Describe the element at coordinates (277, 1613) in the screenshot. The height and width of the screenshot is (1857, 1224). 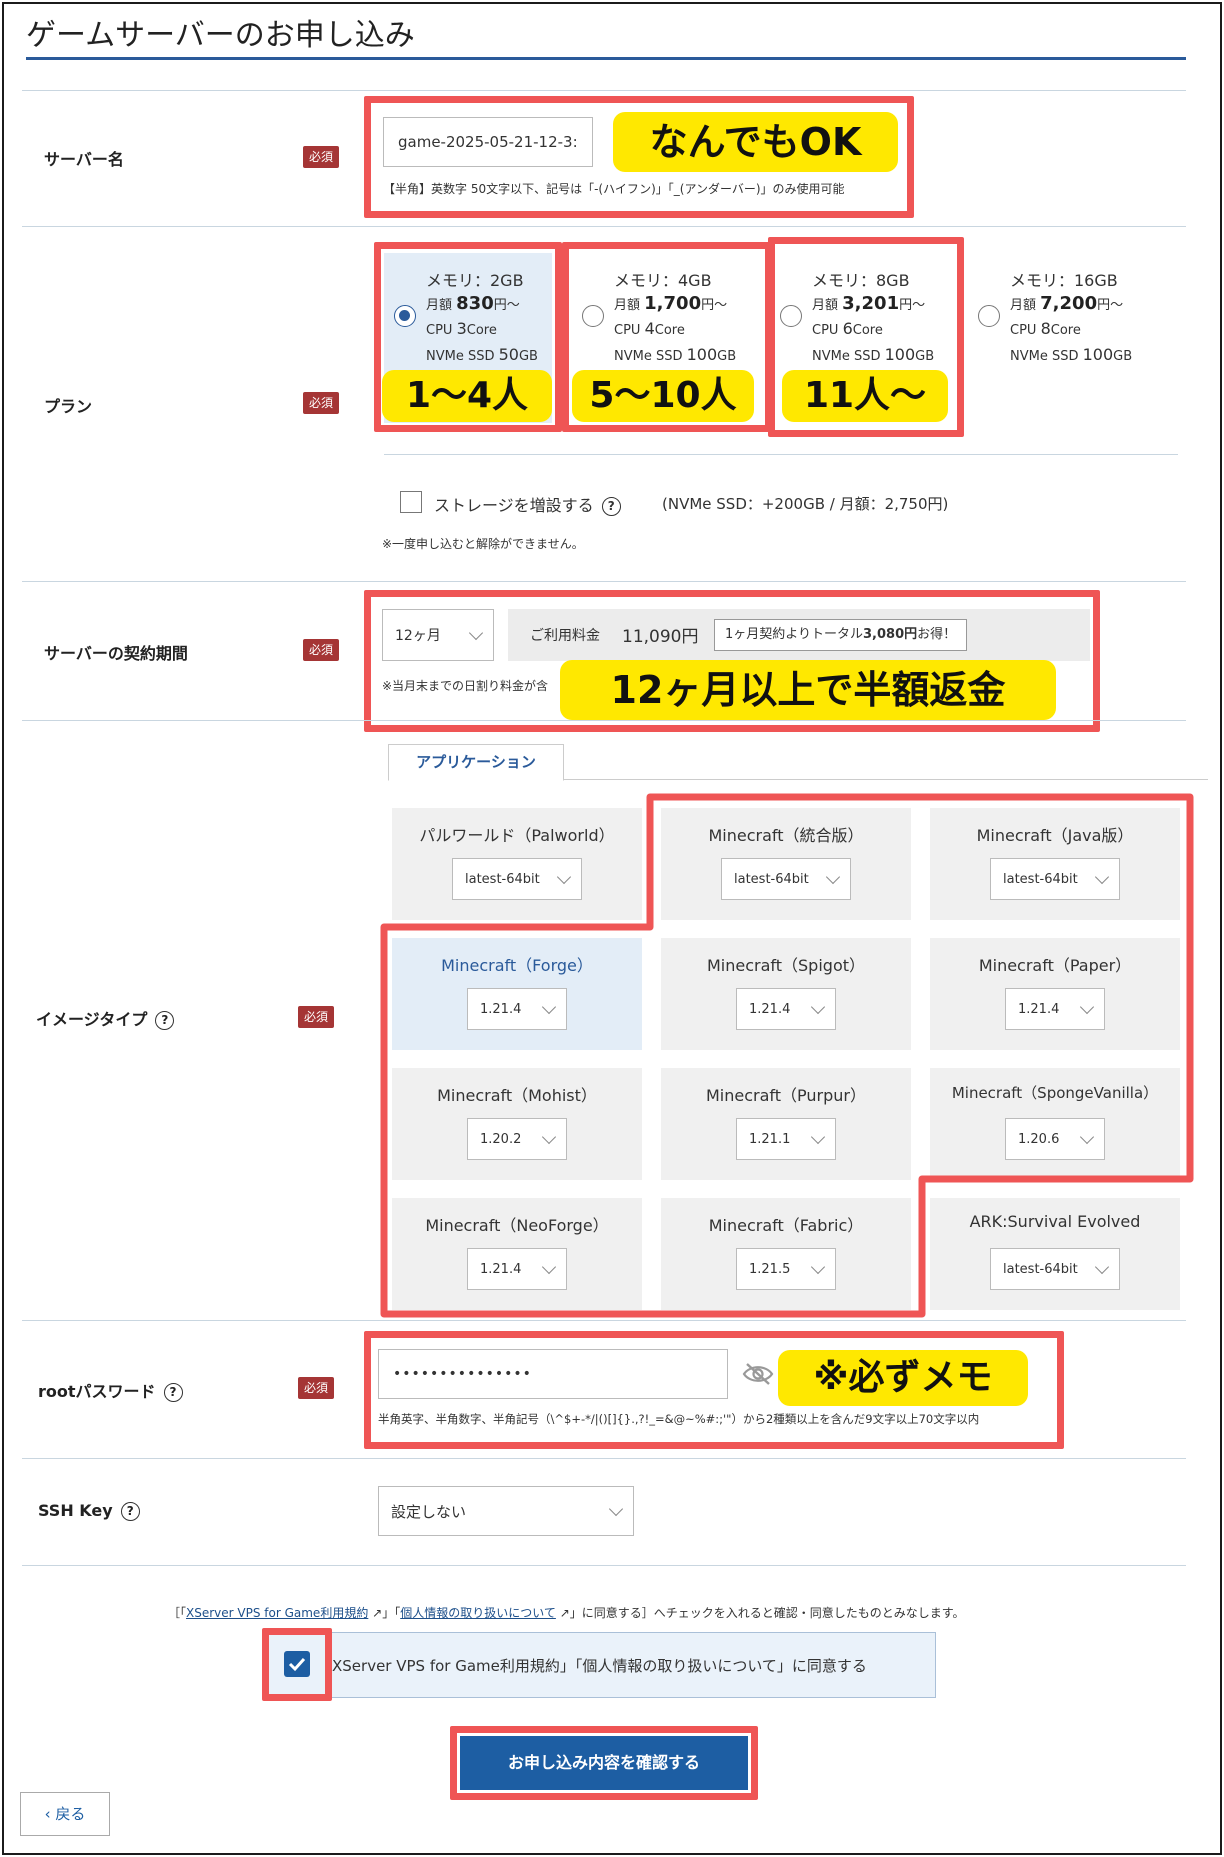
I see `terms-link: XServer VPS for Game利用規約` at that location.